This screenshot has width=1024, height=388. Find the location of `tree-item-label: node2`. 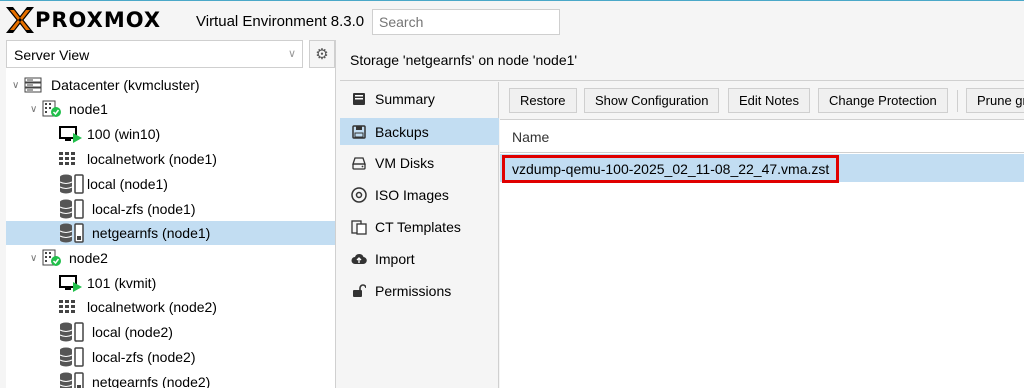

tree-item-label: node2 is located at coordinates (88, 258).